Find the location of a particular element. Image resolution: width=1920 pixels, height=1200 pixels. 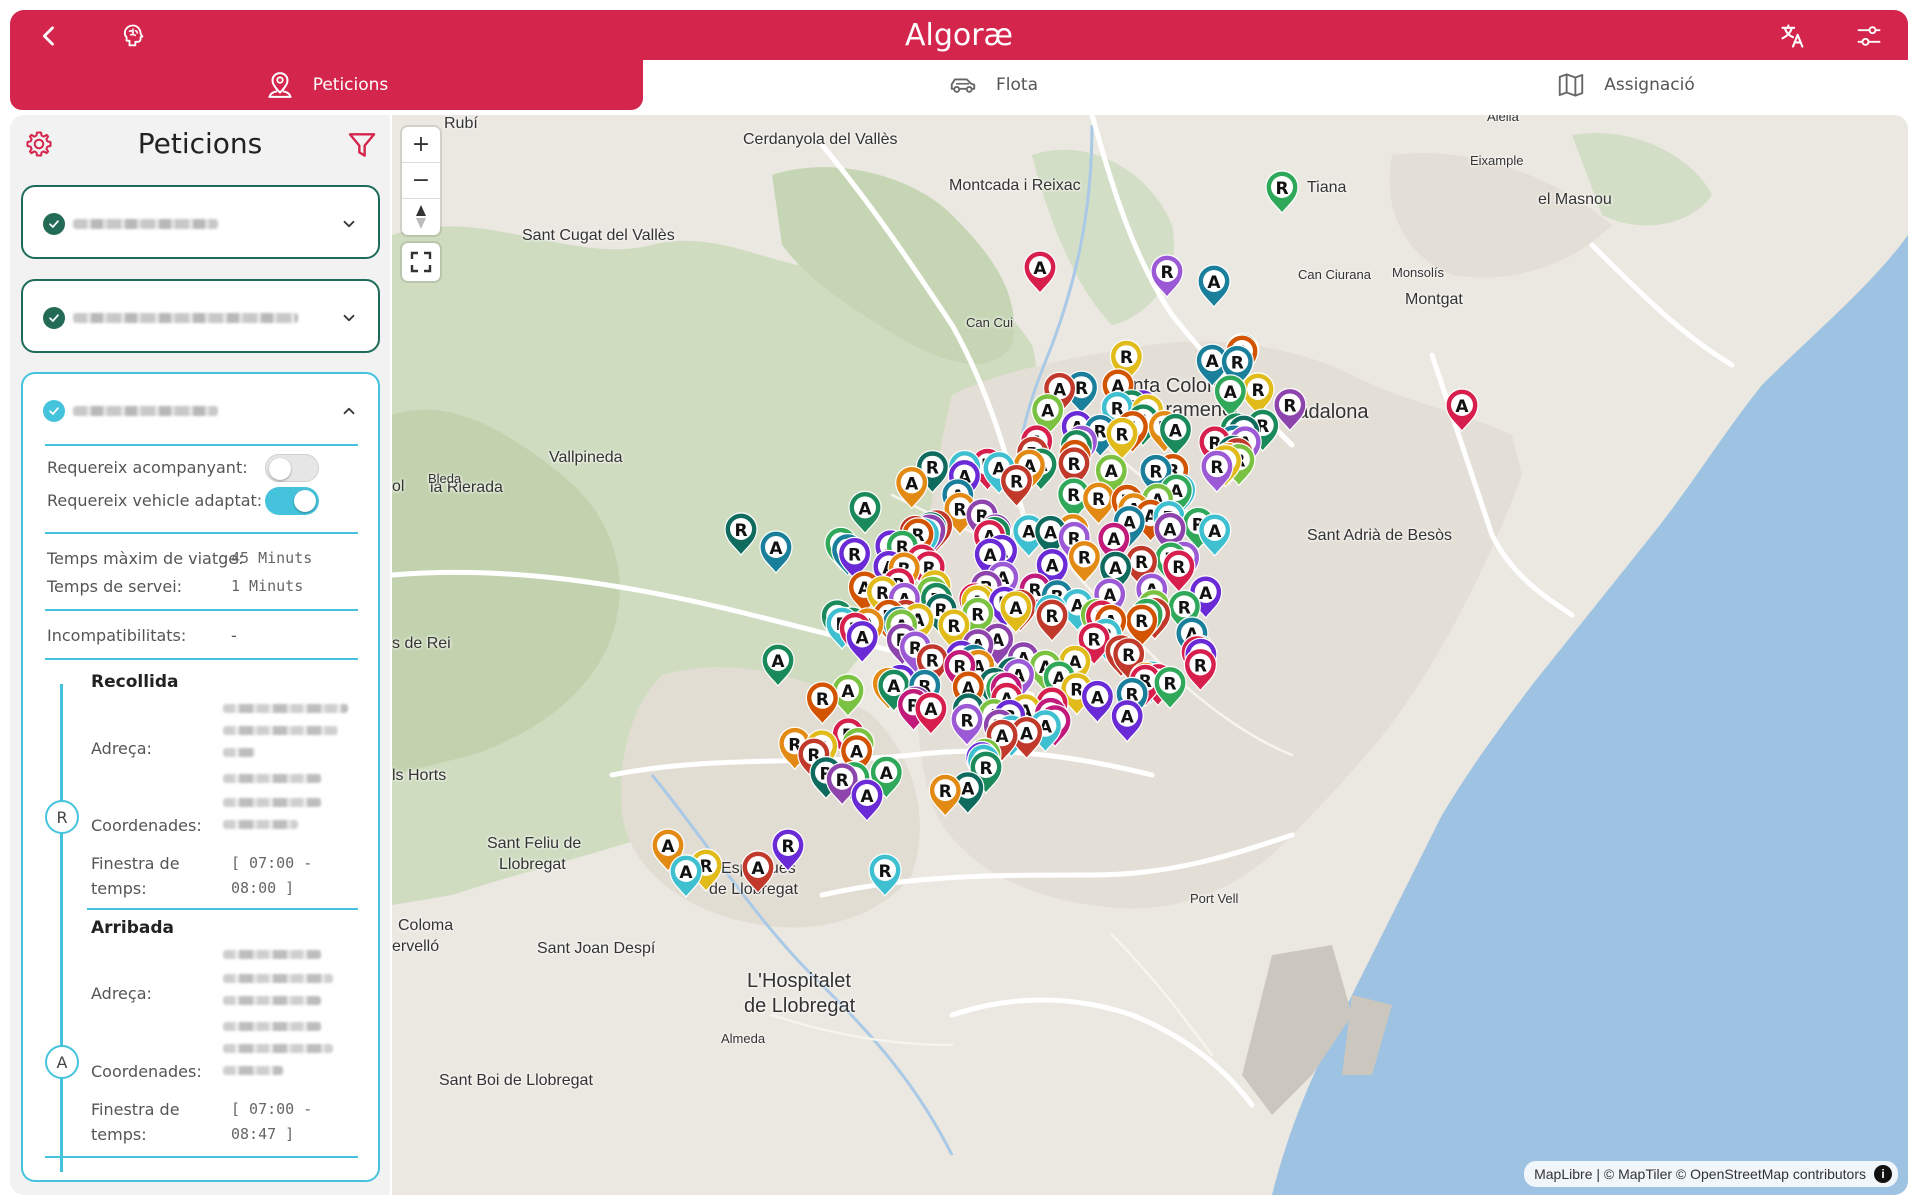

dropoff-window-label-2: temps: is located at coordinates (119, 1134).